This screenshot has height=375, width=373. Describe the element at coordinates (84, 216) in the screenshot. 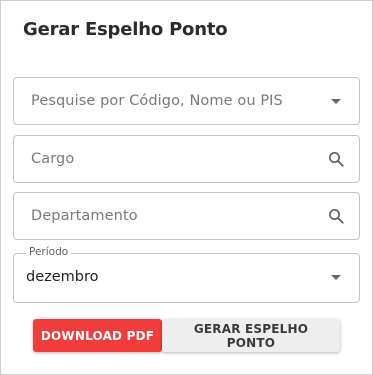

I see `departamento-placeholder: Departamento` at that location.